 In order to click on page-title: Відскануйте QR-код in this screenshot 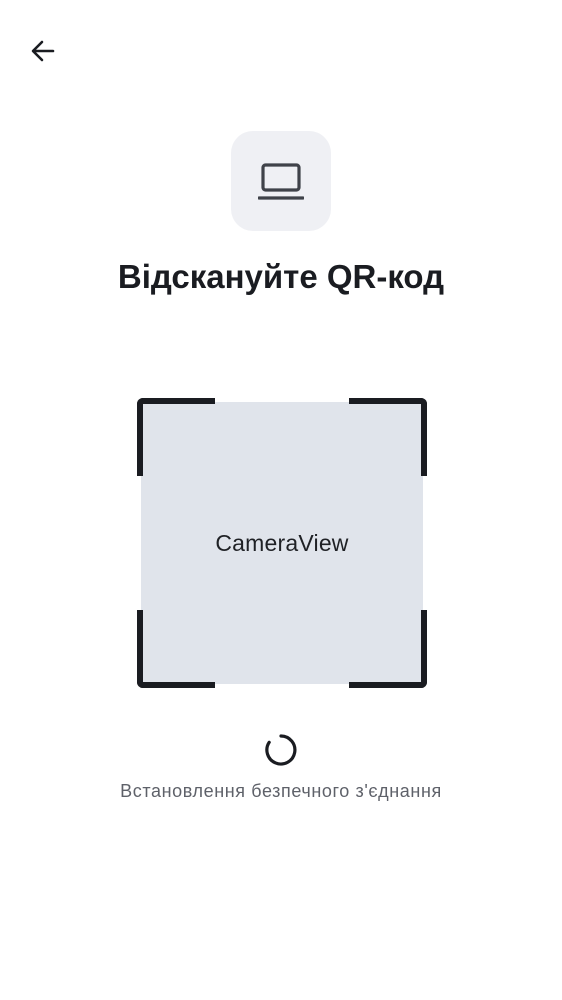, I will do `click(281, 276)`.